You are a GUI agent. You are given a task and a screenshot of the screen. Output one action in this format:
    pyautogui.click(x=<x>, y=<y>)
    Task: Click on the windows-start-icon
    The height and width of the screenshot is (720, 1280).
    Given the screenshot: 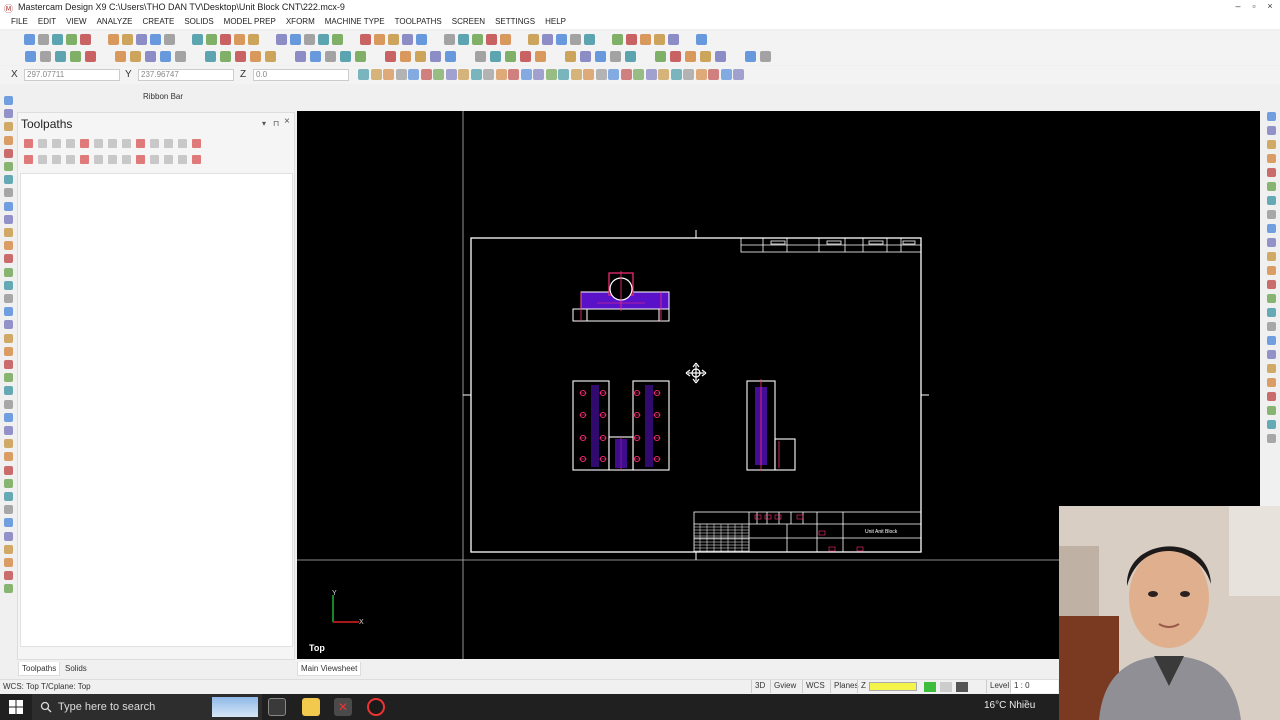 What is the action you would take?
    pyautogui.click(x=16, y=707)
    